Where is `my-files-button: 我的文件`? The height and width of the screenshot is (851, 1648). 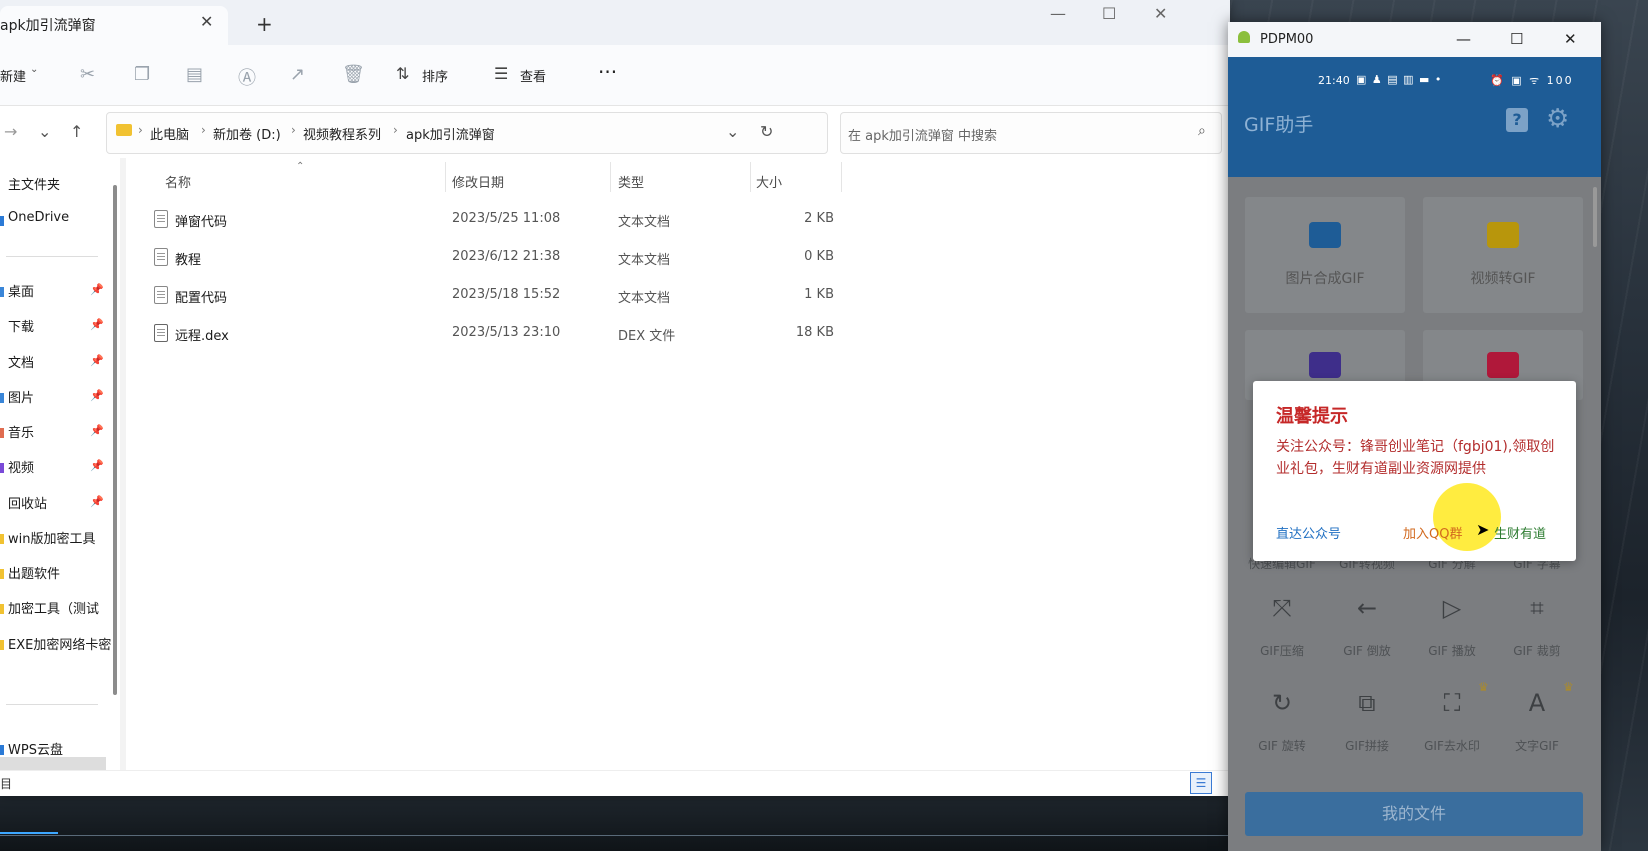
my-files-button: 我的文件 is located at coordinates (1414, 814).